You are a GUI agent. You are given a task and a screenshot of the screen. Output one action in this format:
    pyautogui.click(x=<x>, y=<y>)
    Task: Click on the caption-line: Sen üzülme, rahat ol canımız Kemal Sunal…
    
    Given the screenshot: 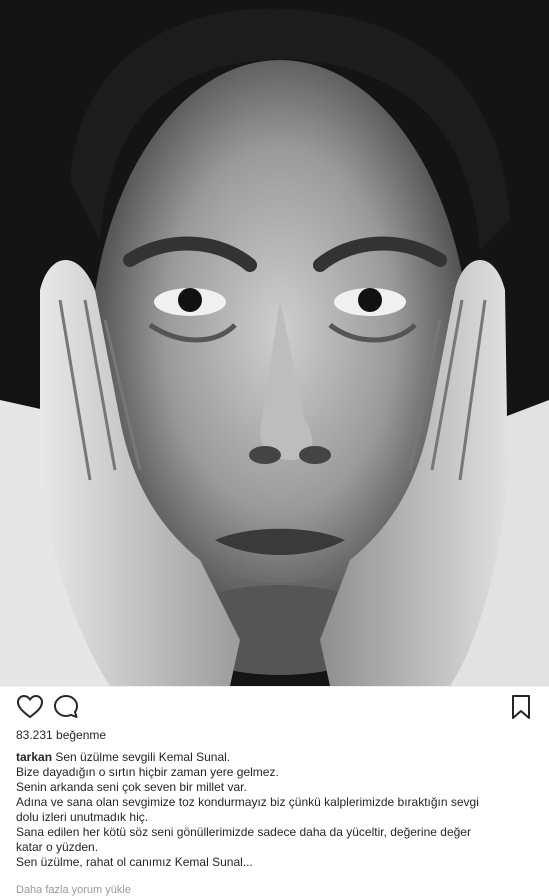 What is the action you would take?
    pyautogui.click(x=134, y=862)
    